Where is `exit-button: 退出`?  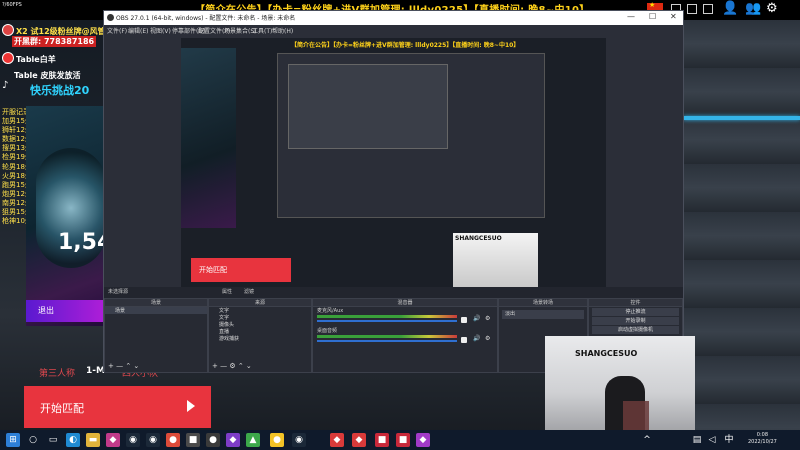 exit-button: 退出 is located at coordinates (66, 311).